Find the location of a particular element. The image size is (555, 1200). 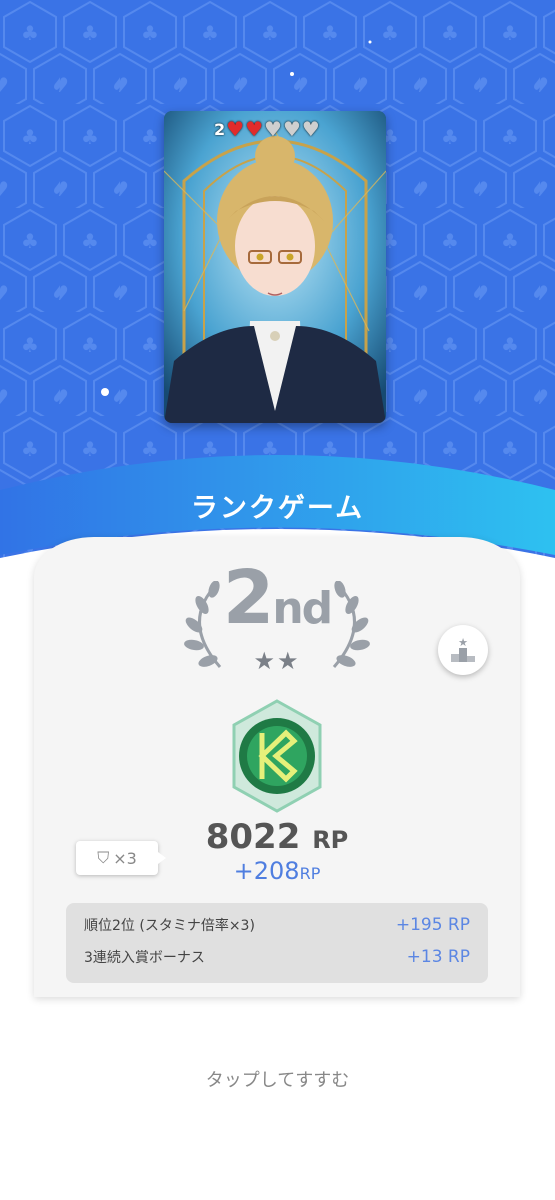

character-card: 2 ♥ ♥ ♥ ♥ ♥ is located at coordinates (275, 267).